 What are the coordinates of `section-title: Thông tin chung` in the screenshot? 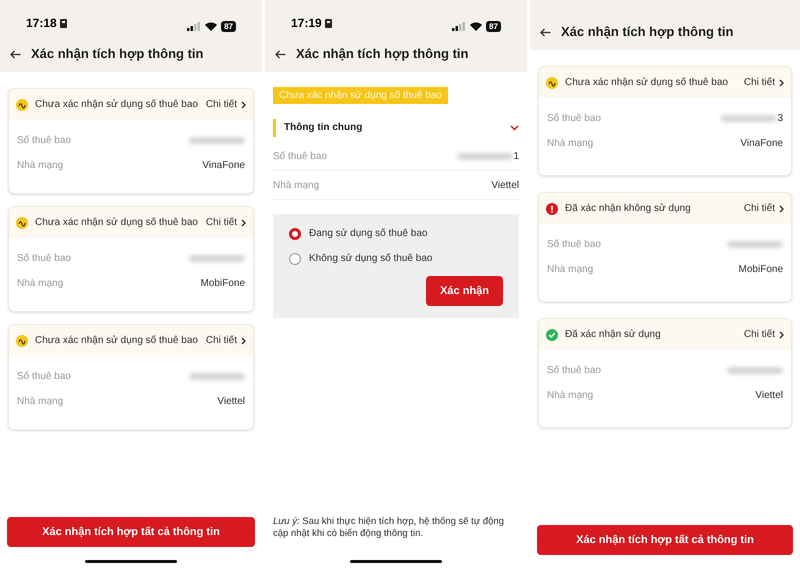 It's located at (317, 128).